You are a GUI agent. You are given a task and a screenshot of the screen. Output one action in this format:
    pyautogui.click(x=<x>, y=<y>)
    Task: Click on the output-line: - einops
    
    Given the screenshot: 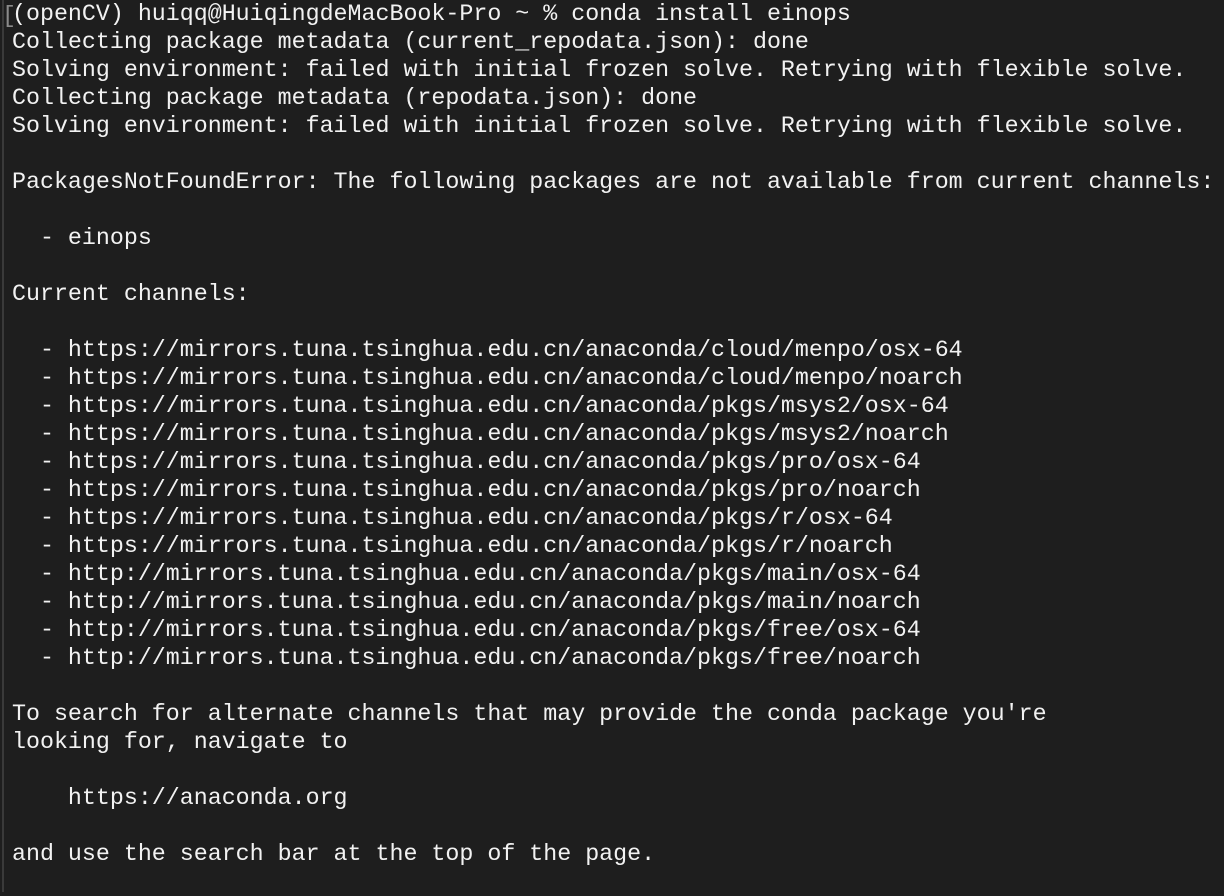 What is the action you would take?
    pyautogui.click(x=82, y=238)
    